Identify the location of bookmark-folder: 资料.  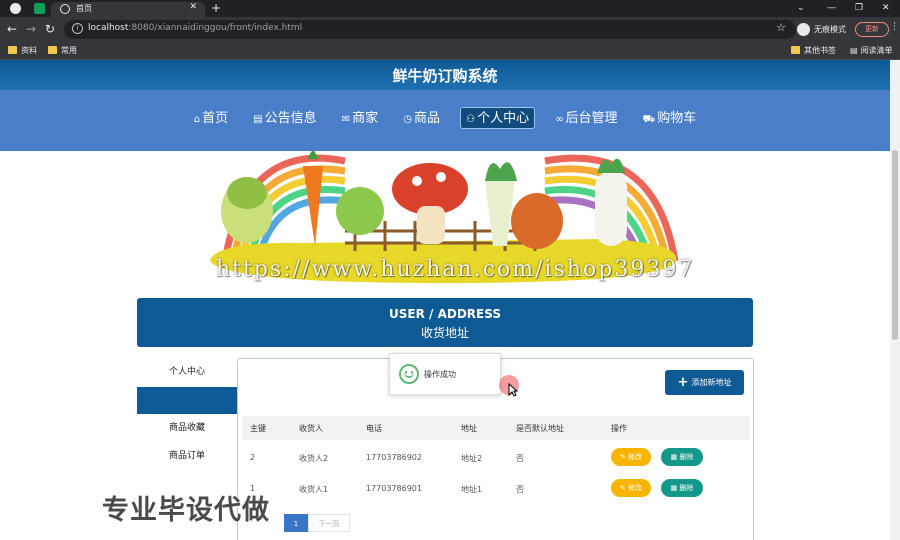
(22, 51).